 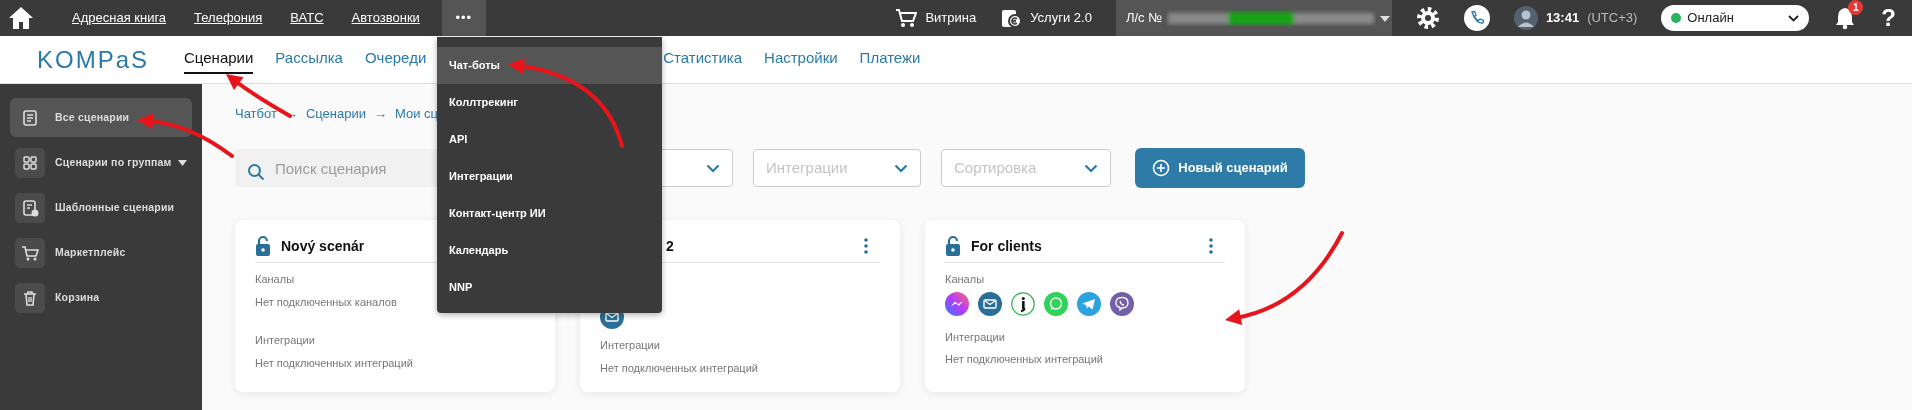 What do you see at coordinates (1711, 18) in the screenshot?
I see `status-label: Онлайн` at bounding box center [1711, 18].